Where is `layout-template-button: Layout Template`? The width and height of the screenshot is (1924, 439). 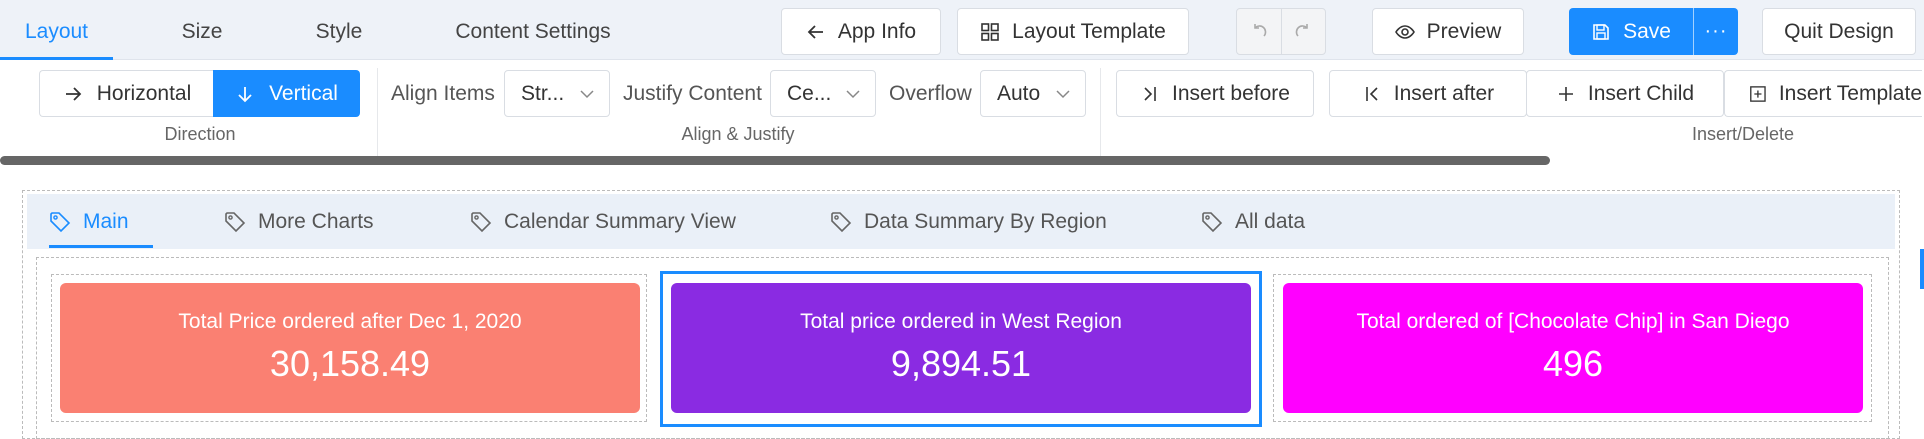
layout-template-button: Layout Template is located at coordinates (1073, 31).